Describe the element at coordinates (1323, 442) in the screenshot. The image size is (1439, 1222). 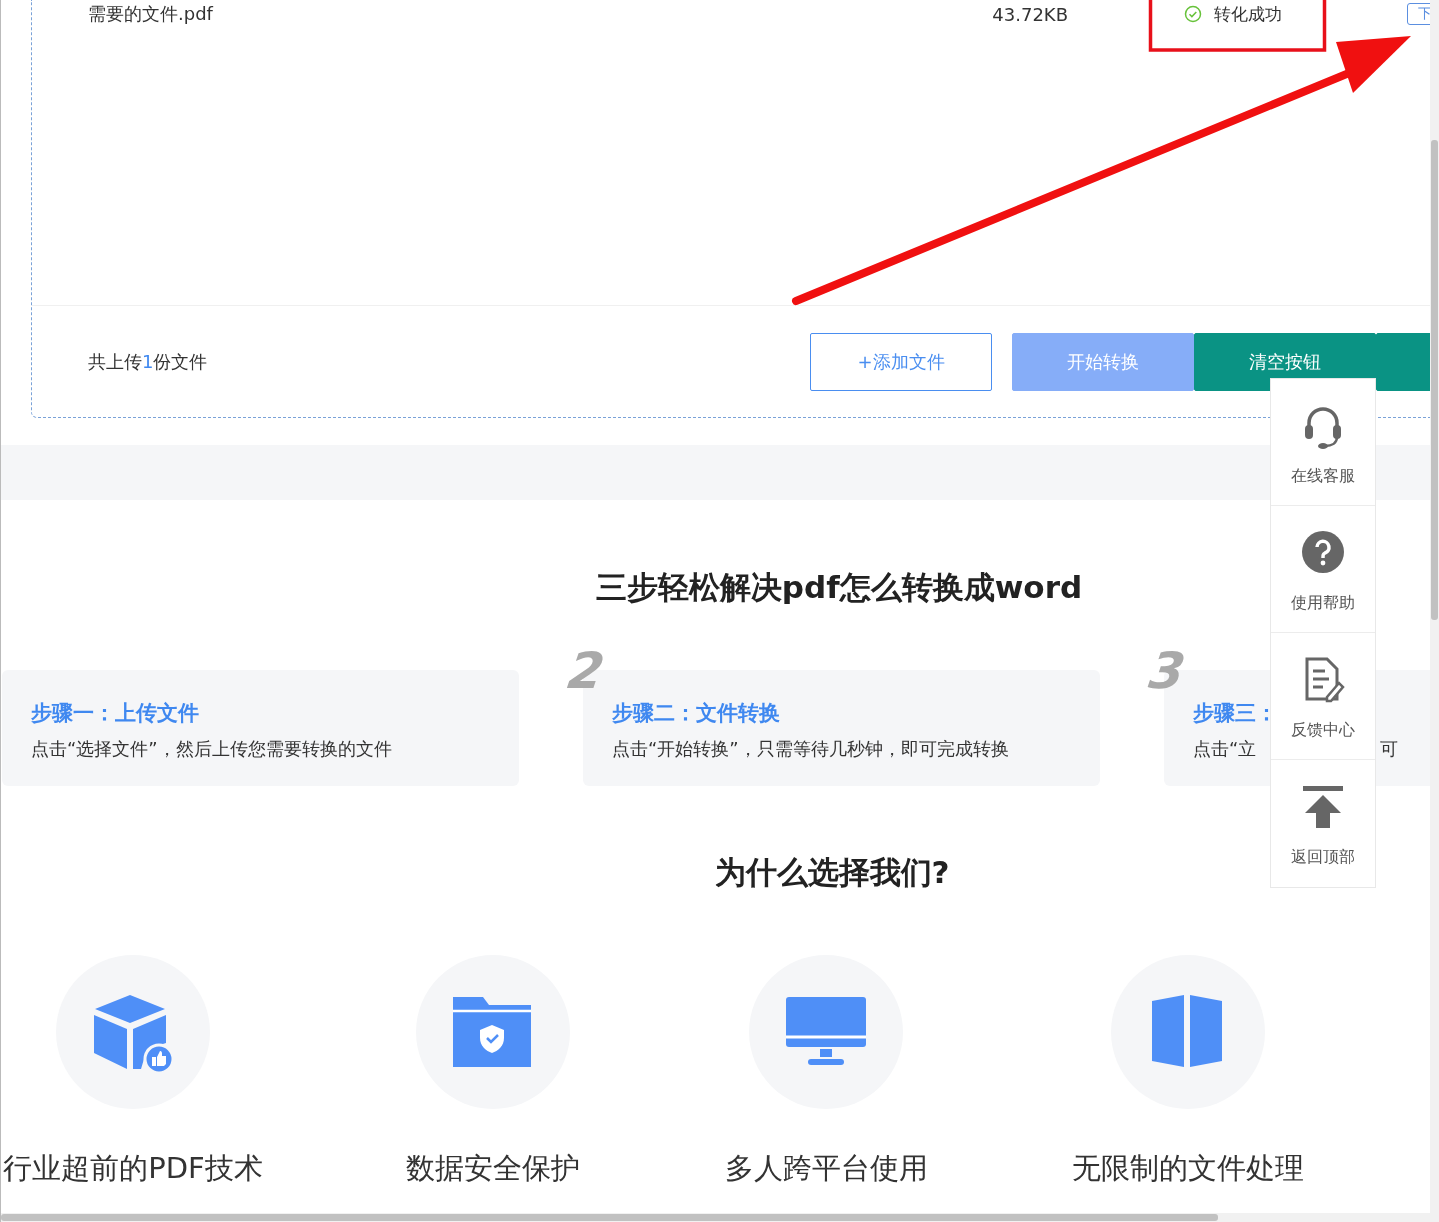
I see `float-menu-item: 在线客服` at that location.